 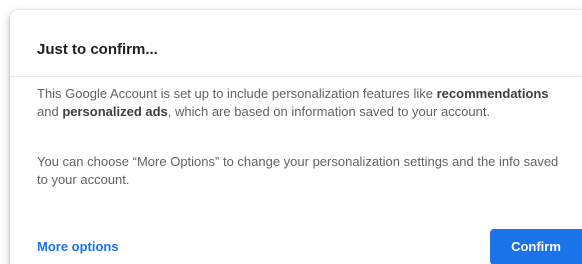 What do you see at coordinates (50, 111) in the screenshot?
I see `description-text-middle: and` at bounding box center [50, 111].